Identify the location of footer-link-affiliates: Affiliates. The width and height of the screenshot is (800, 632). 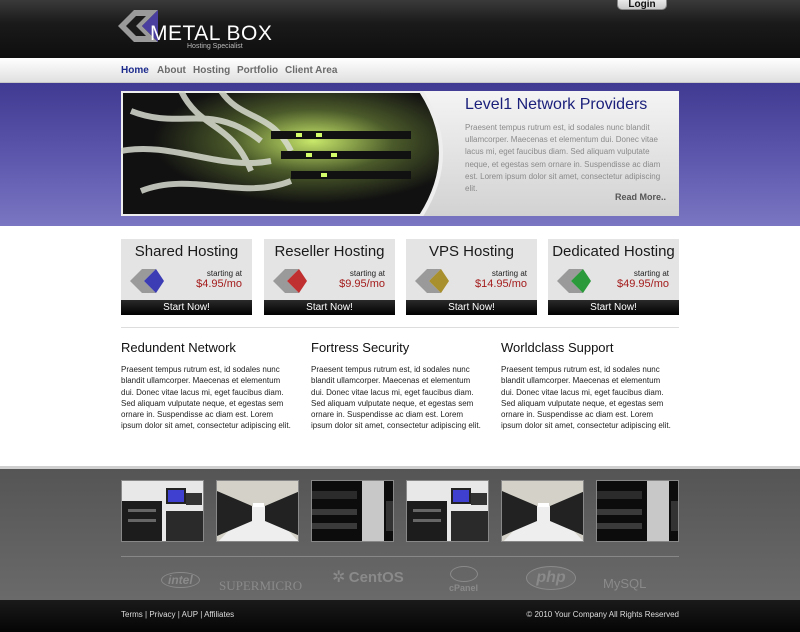
(219, 614).